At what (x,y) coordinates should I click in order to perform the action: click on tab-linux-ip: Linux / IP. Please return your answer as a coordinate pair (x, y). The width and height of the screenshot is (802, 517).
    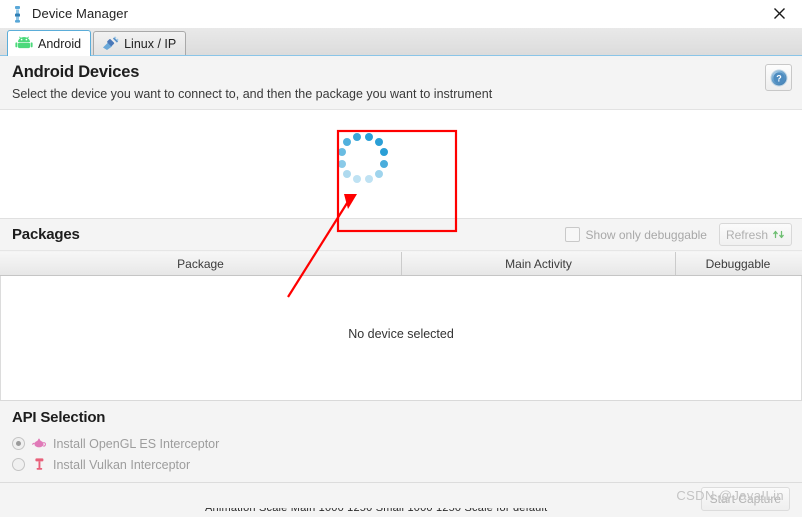
    Looking at the image, I should click on (140, 43).